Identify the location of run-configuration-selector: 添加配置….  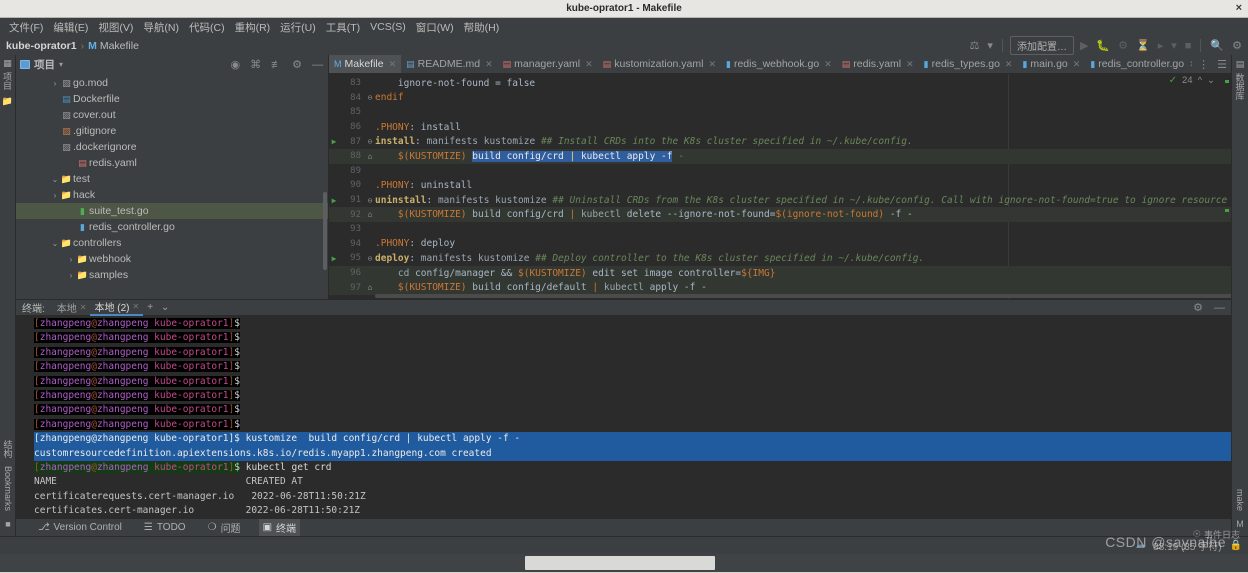
(1041, 45).